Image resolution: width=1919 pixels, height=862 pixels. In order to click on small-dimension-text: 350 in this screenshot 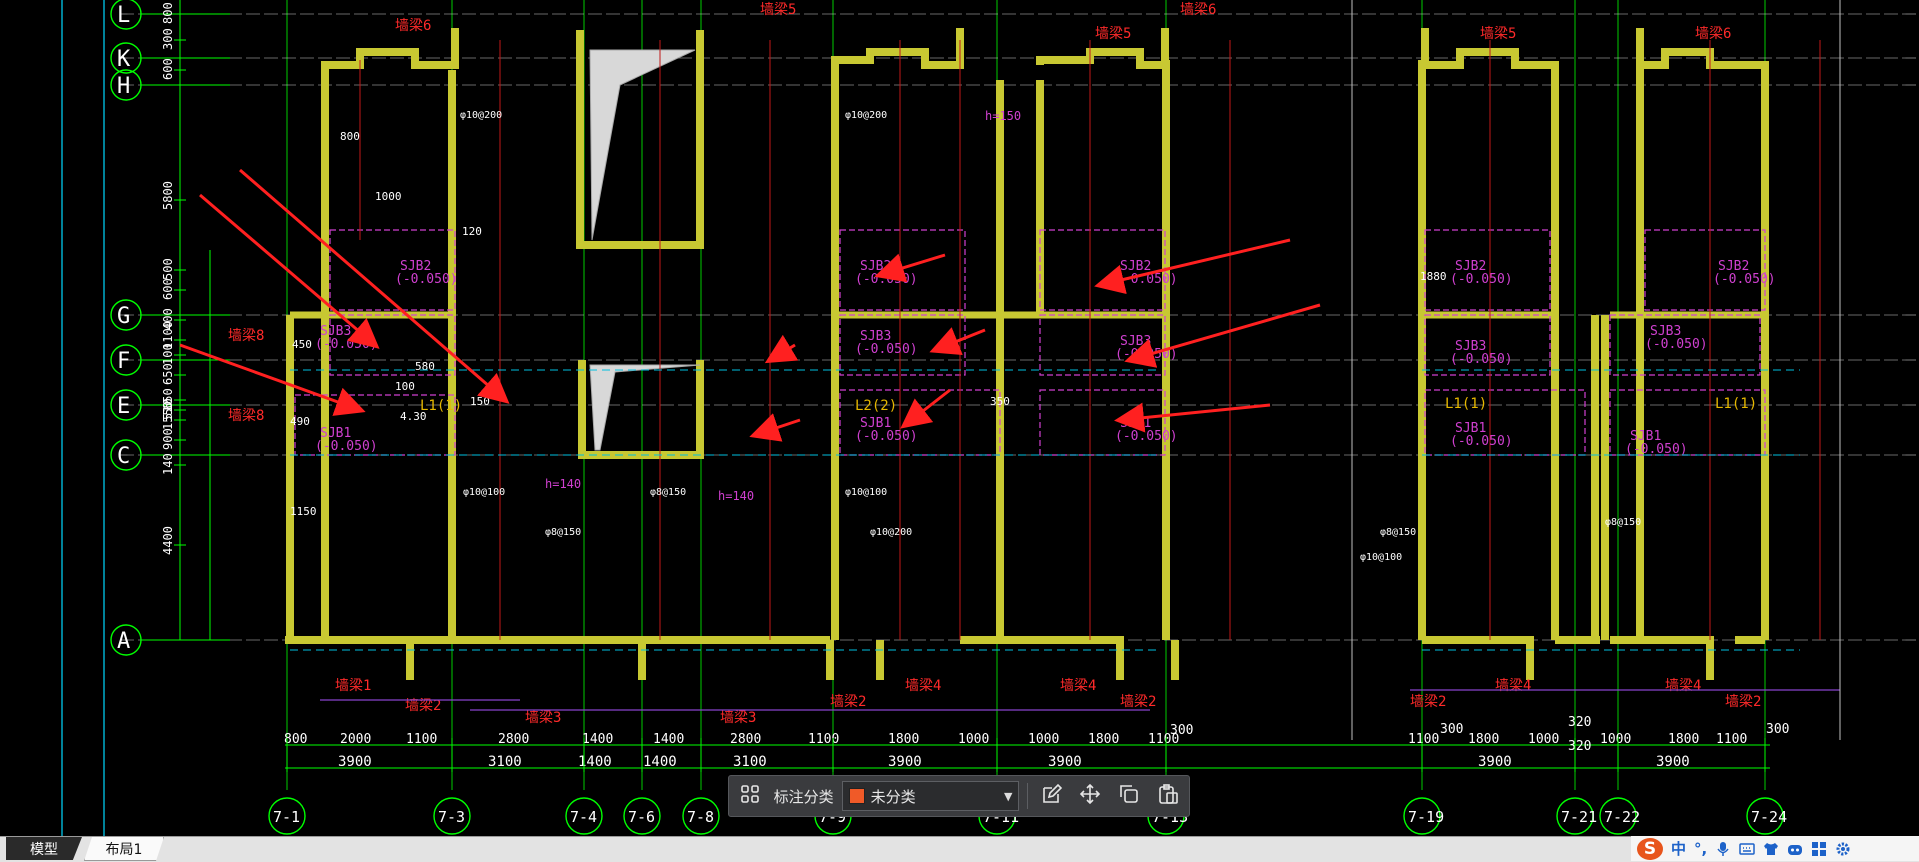, I will do `click(1000, 401)`.